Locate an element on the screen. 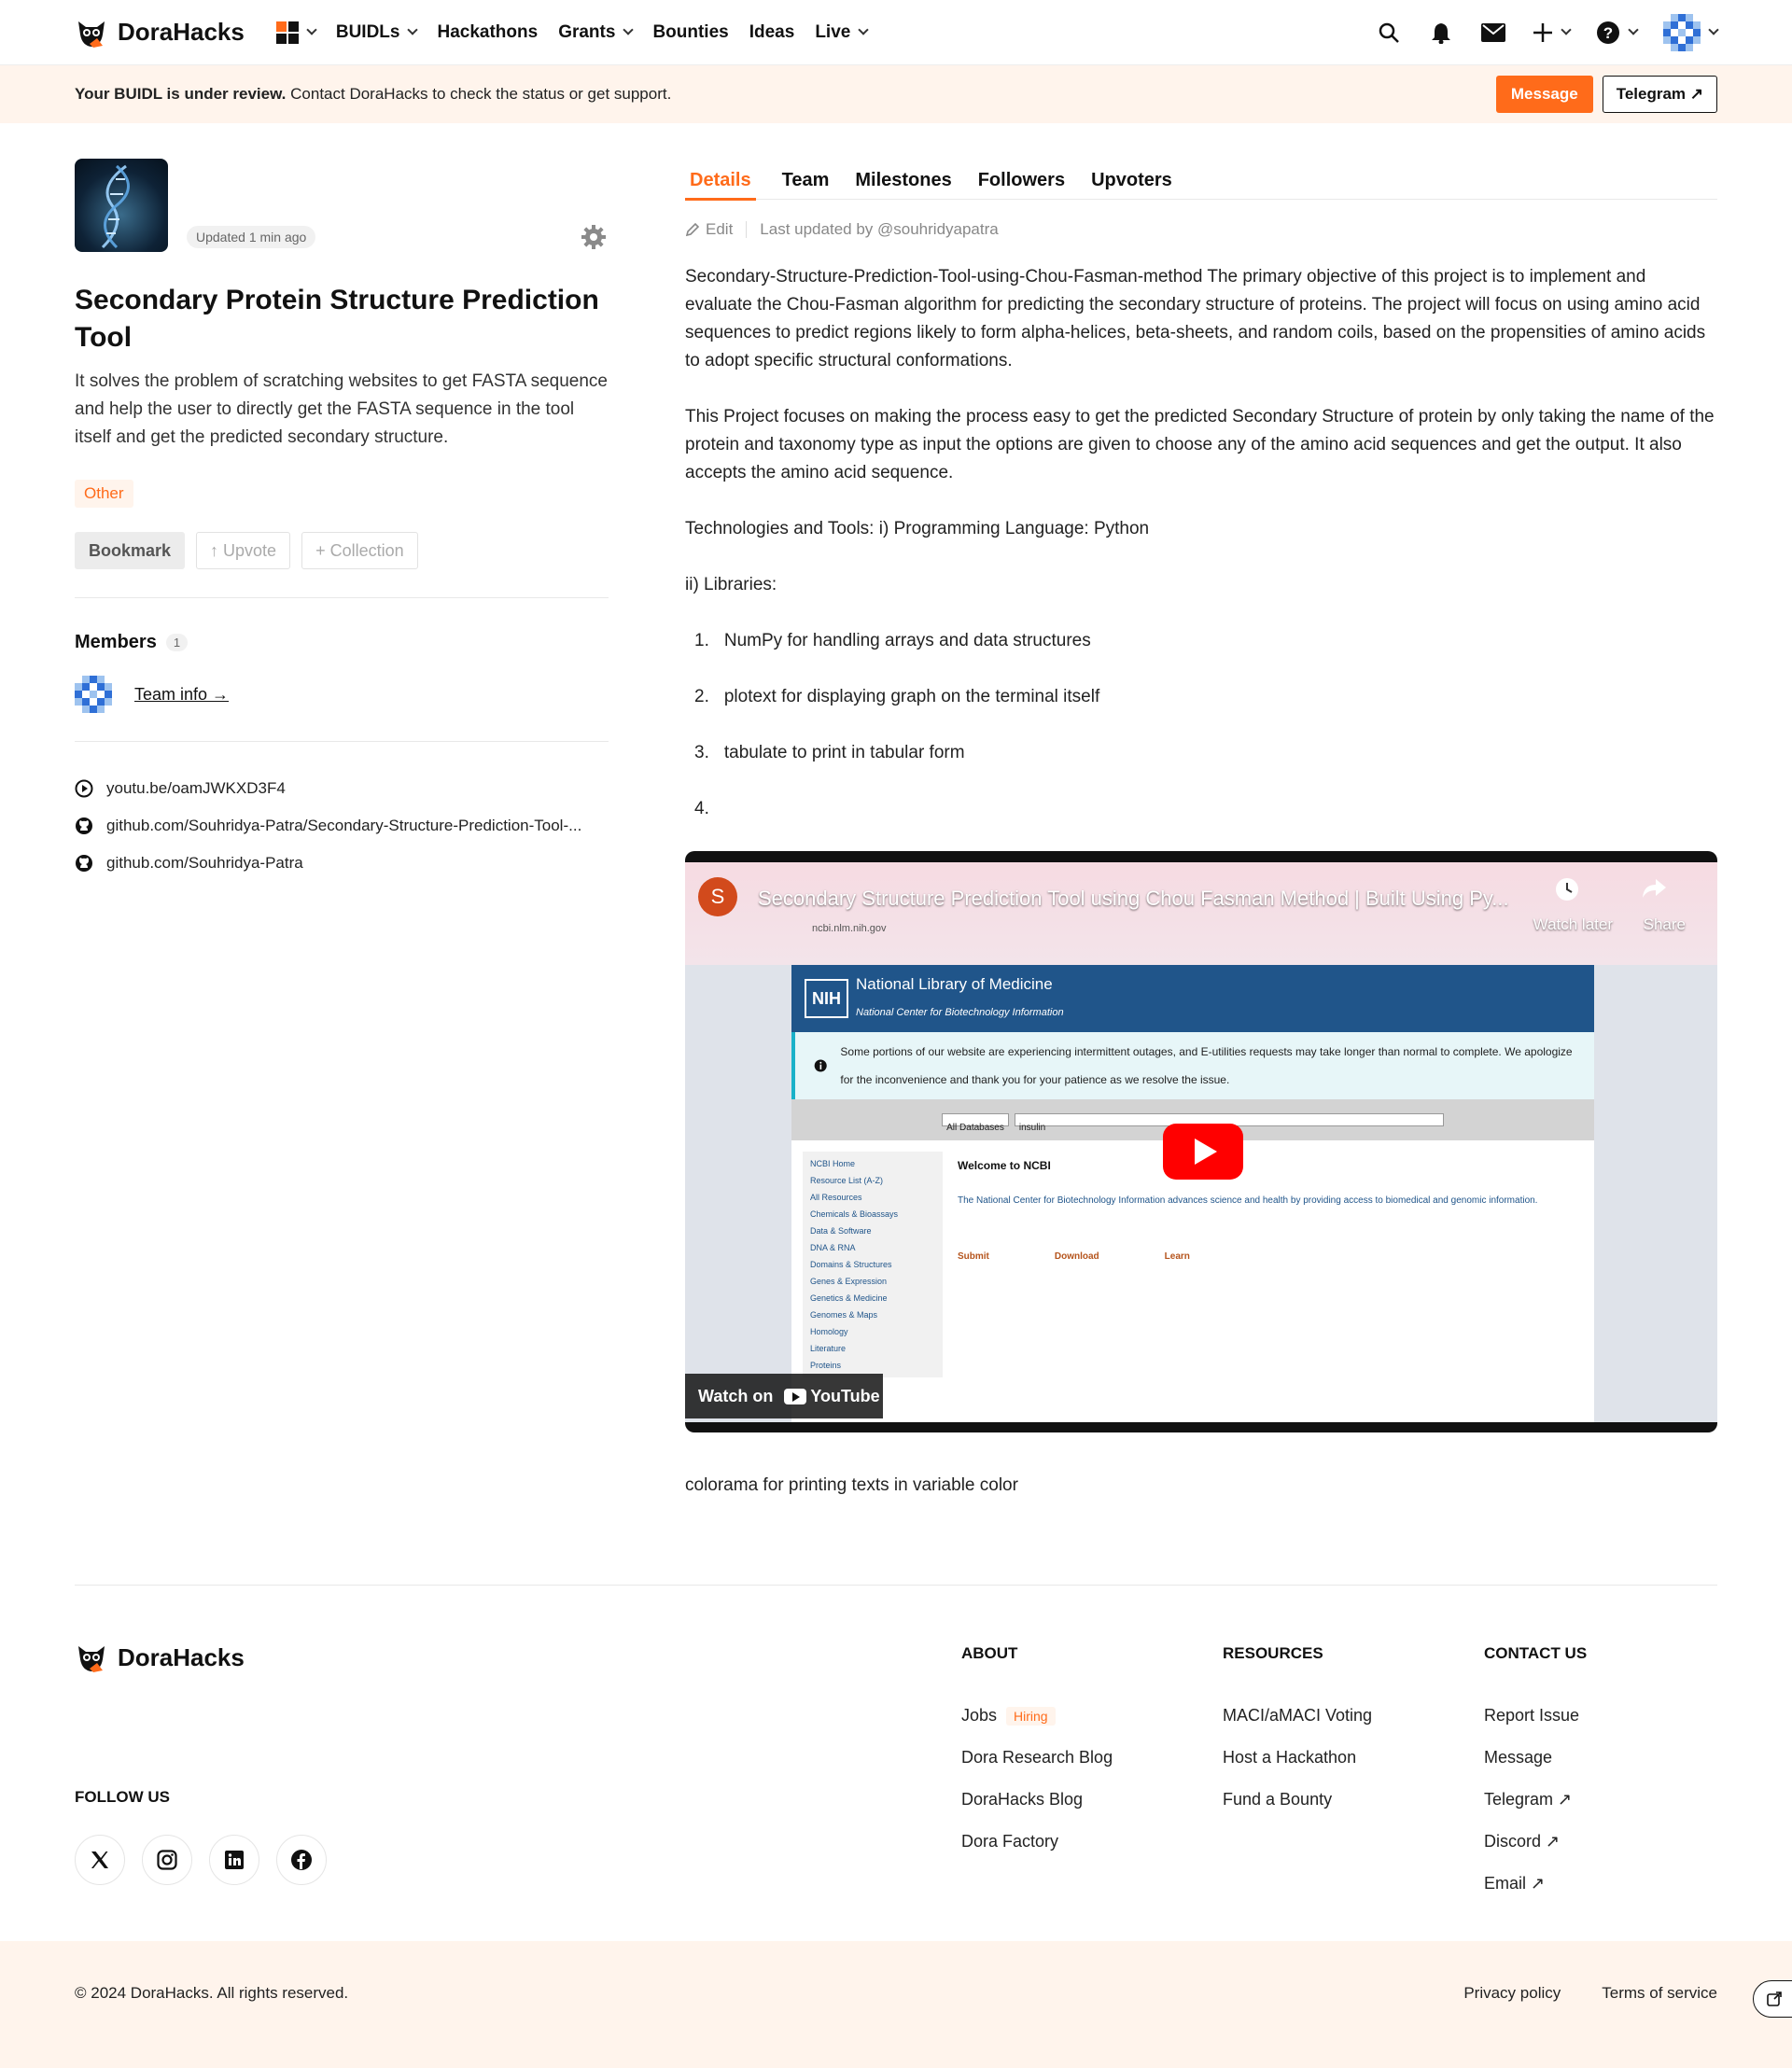 This screenshot has height=2068, width=1792. welcome-heading: Welcome to NCBI is located at coordinates (1004, 1165).